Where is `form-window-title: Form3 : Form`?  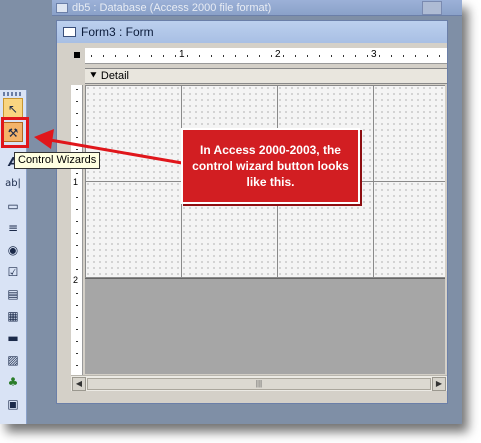 form-window-title: Form3 : Form is located at coordinates (117, 32).